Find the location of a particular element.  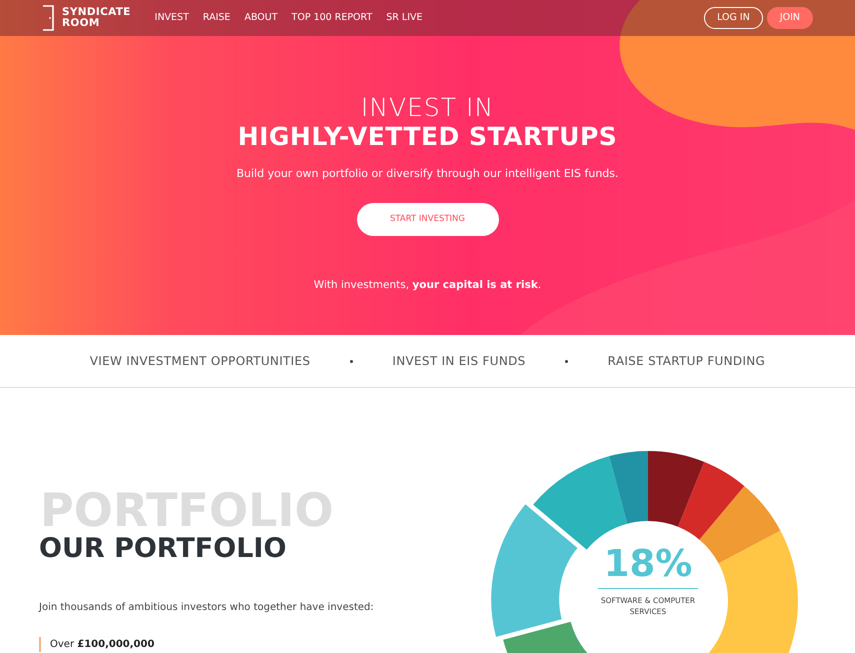

nav-link: SR LIVE is located at coordinates (404, 18).